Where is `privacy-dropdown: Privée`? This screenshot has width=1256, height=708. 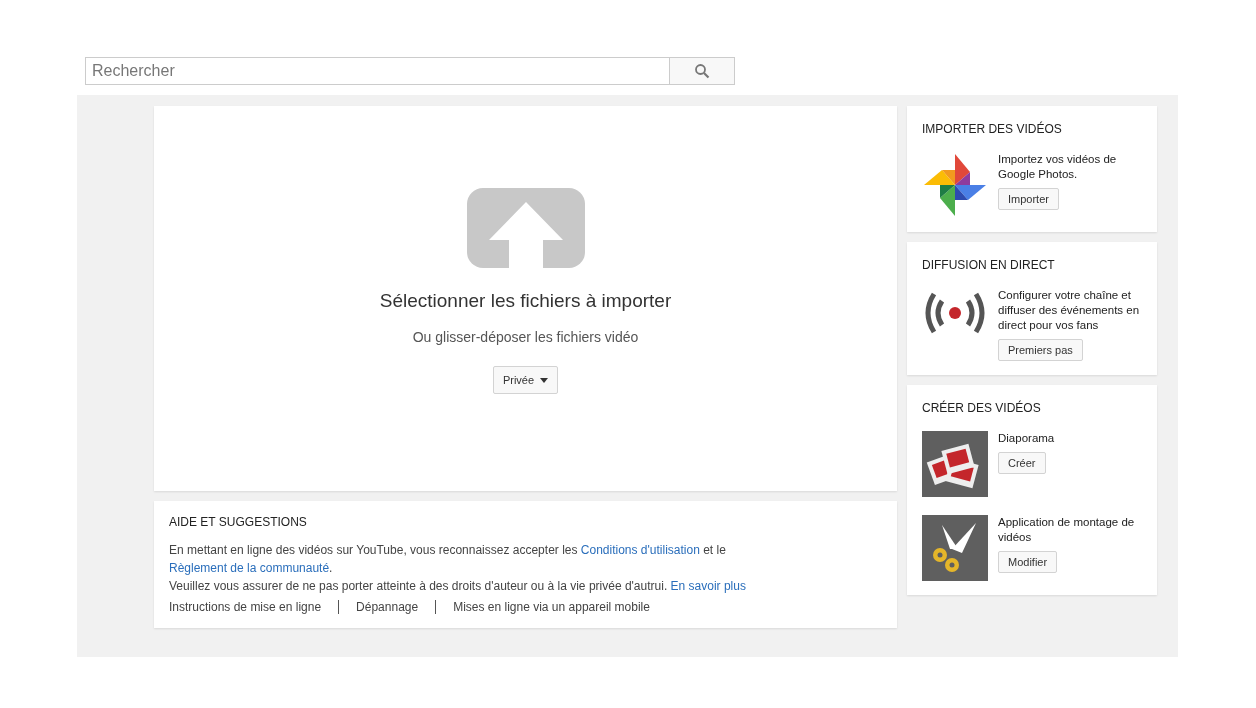
privacy-dropdown: Privée is located at coordinates (525, 380).